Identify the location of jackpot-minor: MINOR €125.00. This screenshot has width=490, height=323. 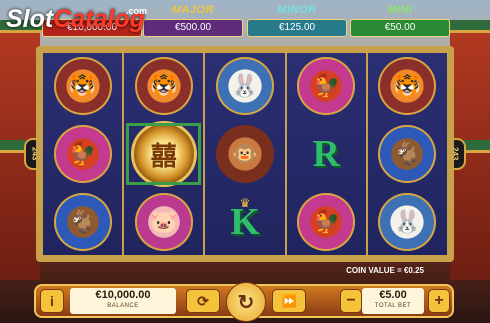
(297, 20).